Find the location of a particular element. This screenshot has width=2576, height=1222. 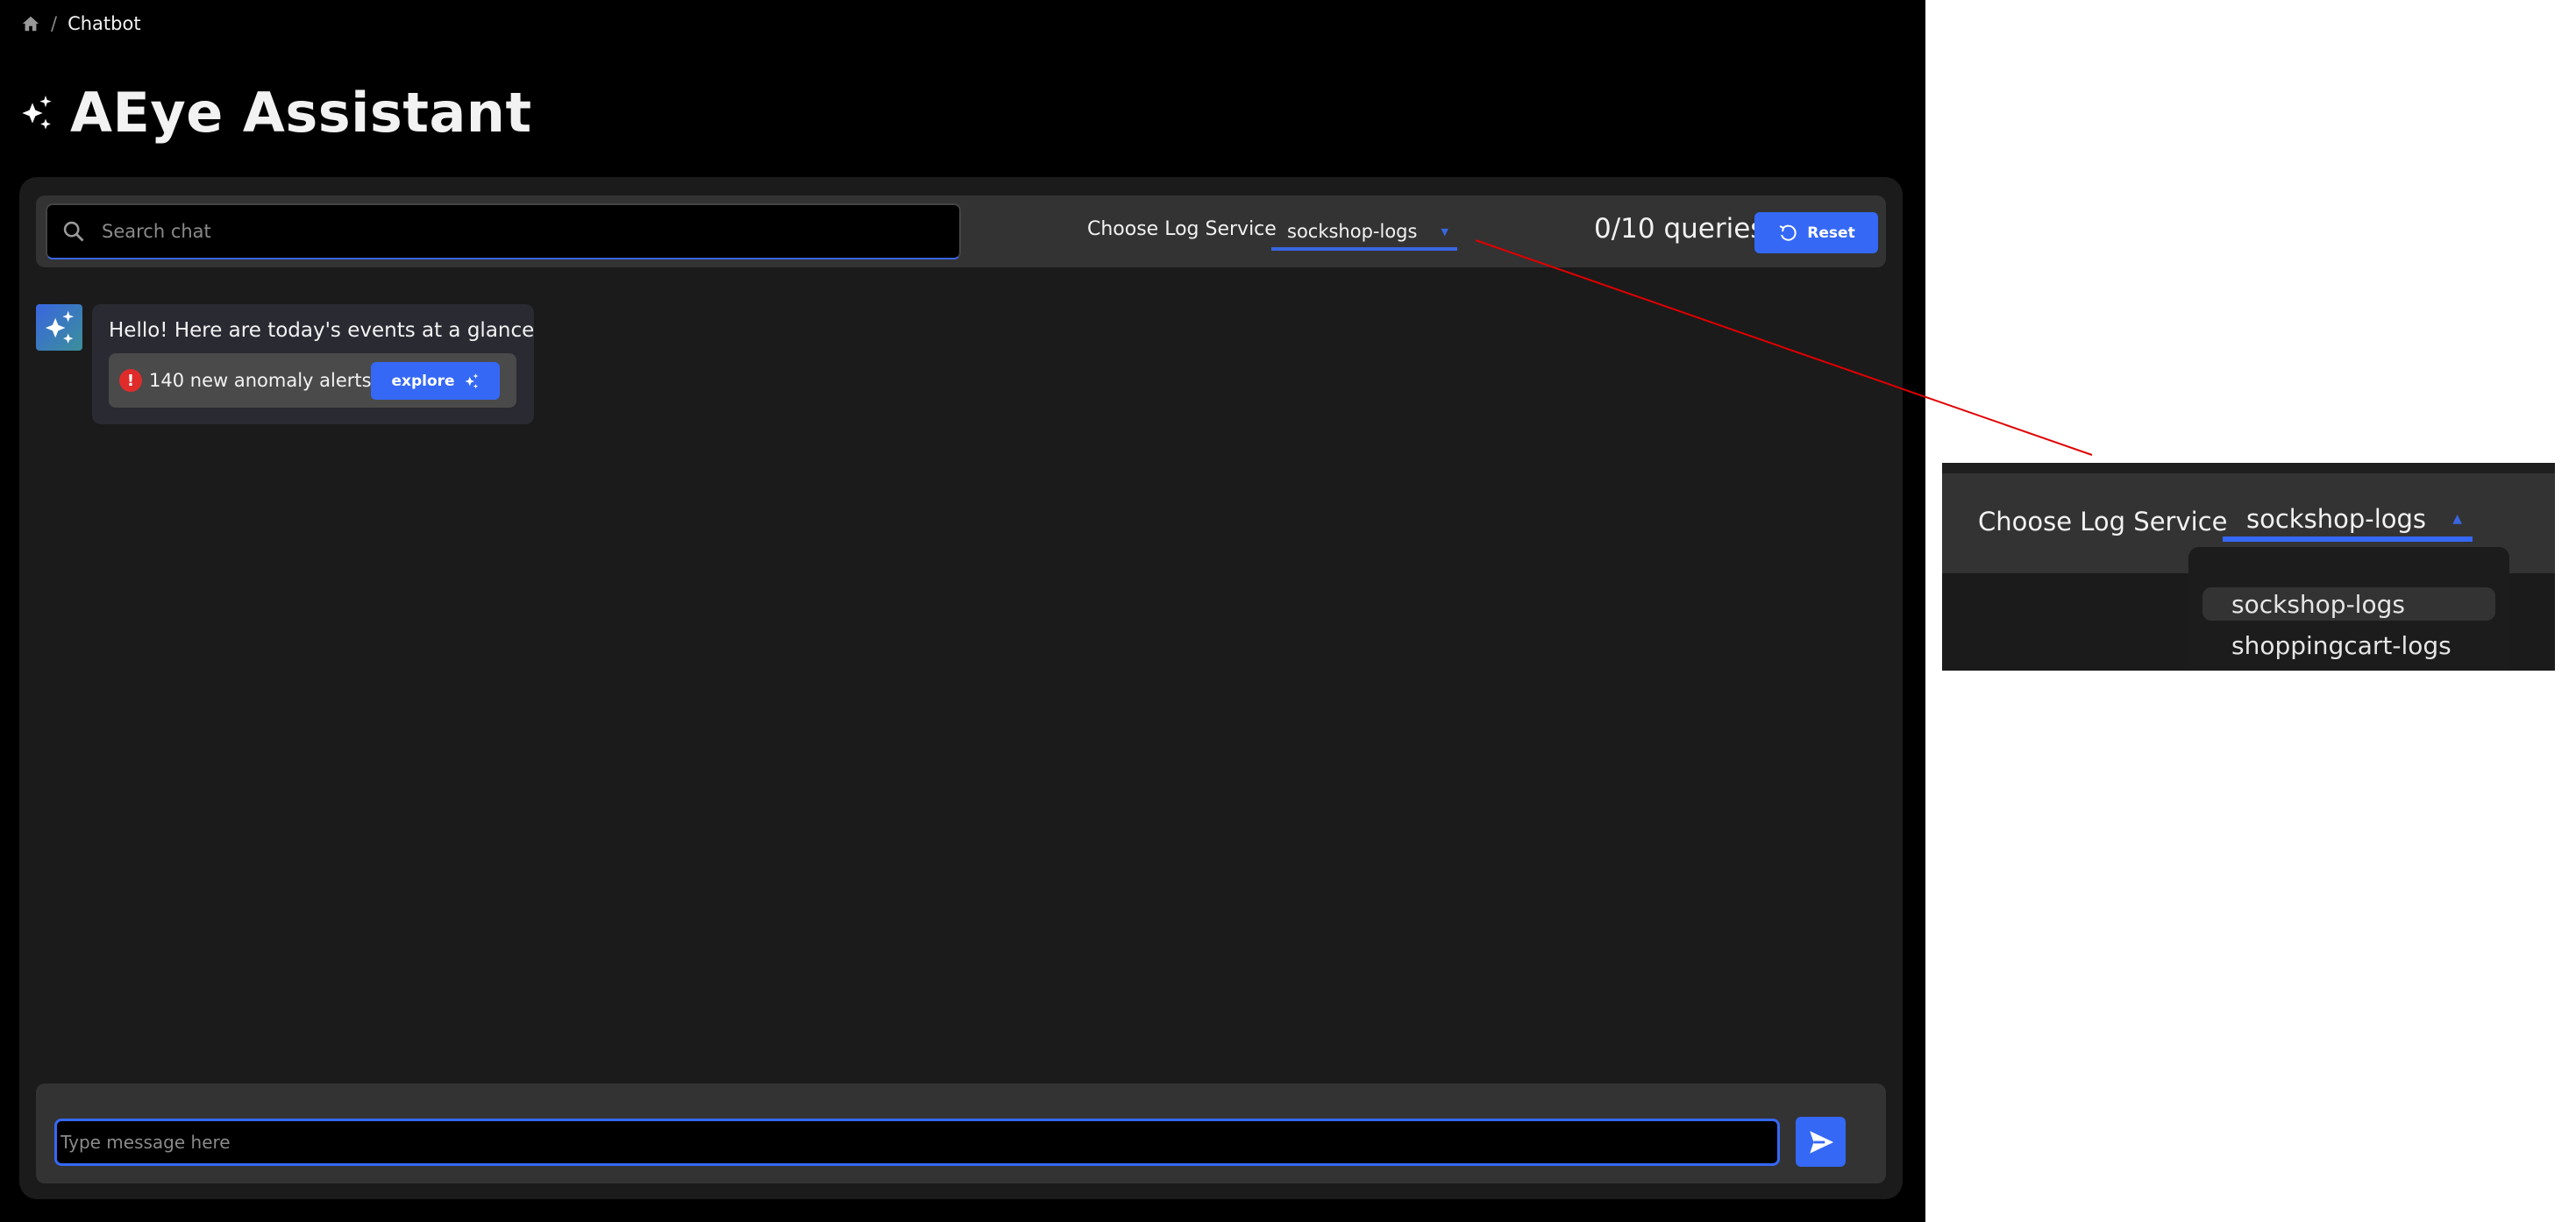

option-sockshop-logs: sockshop-logs is located at coordinates (2348, 604).